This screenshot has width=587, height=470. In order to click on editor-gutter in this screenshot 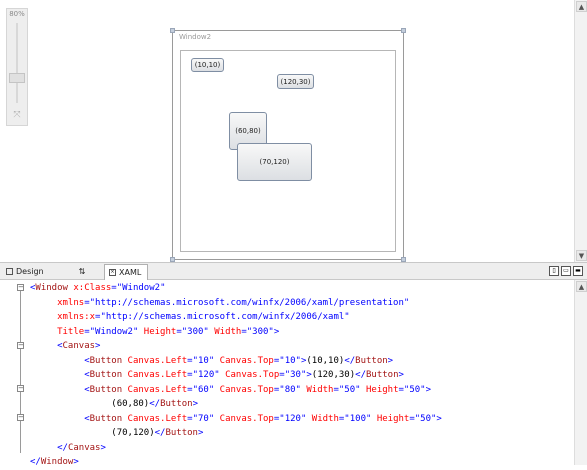, I will do `click(7, 372)`.